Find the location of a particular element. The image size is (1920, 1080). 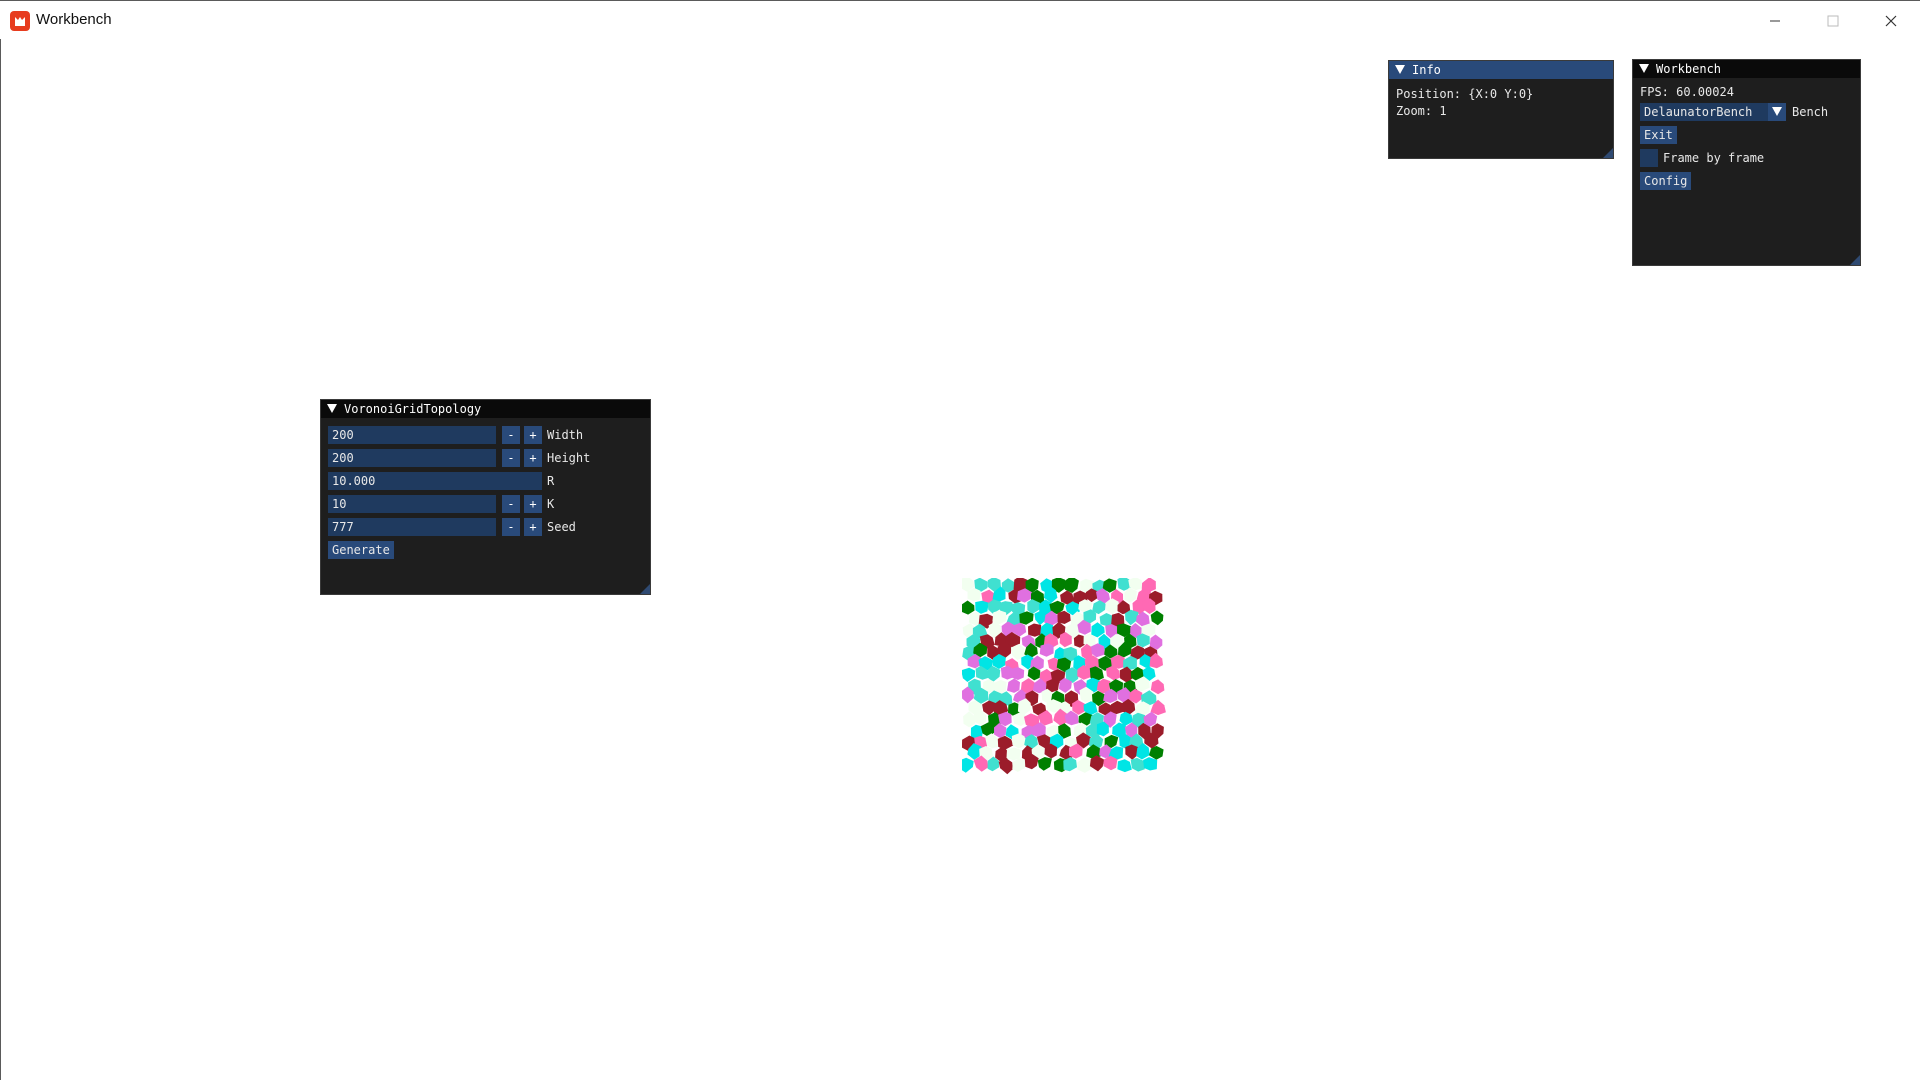

config-button: Config is located at coordinates (1666, 181).